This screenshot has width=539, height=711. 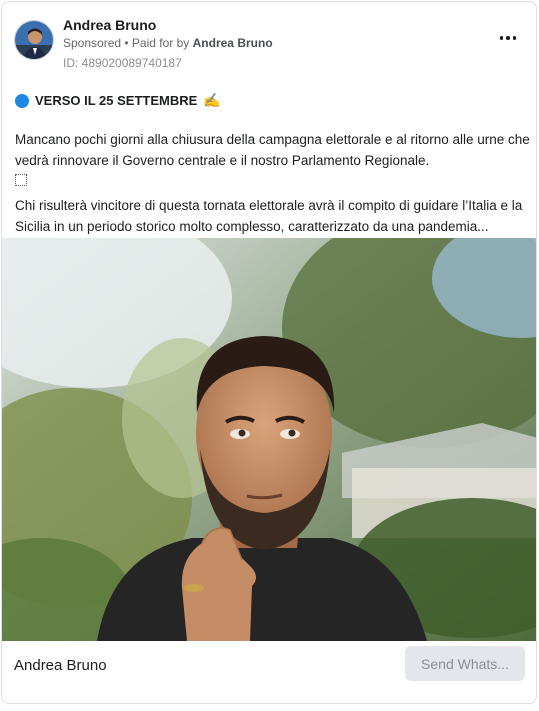 I want to click on ad-id: ID: 489020089740187, so click(x=122, y=63).